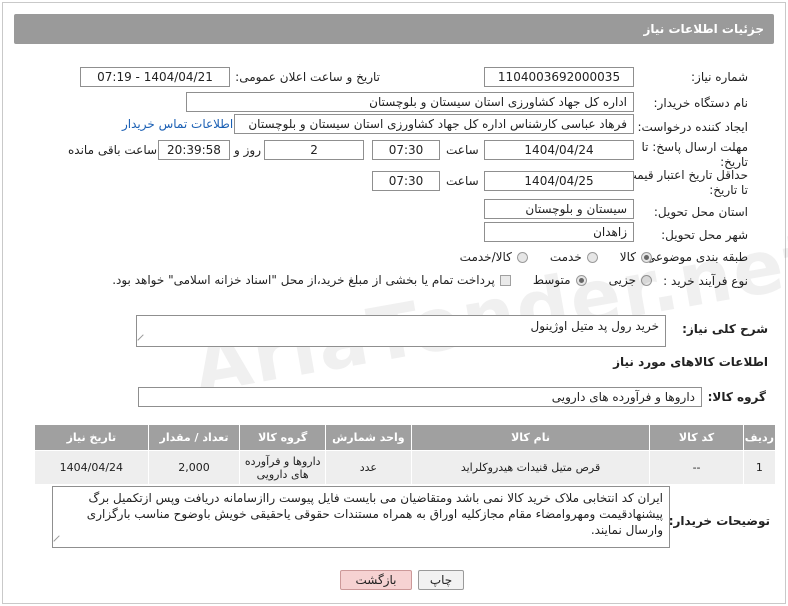 The width and height of the screenshot is (788, 606). I want to click on days-field: 2, so click(314, 150).